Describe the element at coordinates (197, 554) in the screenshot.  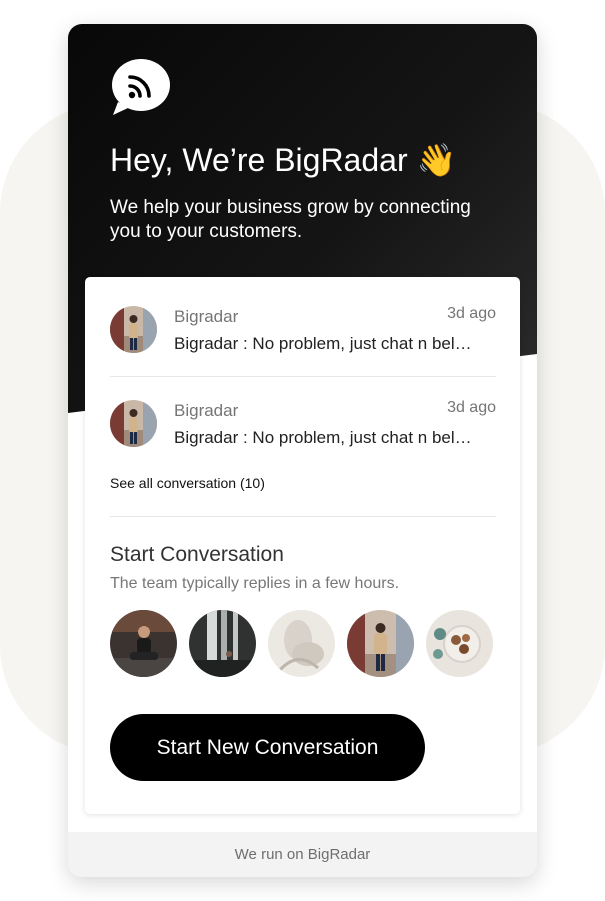
I see `start-conversation-title: Start Conversation` at that location.